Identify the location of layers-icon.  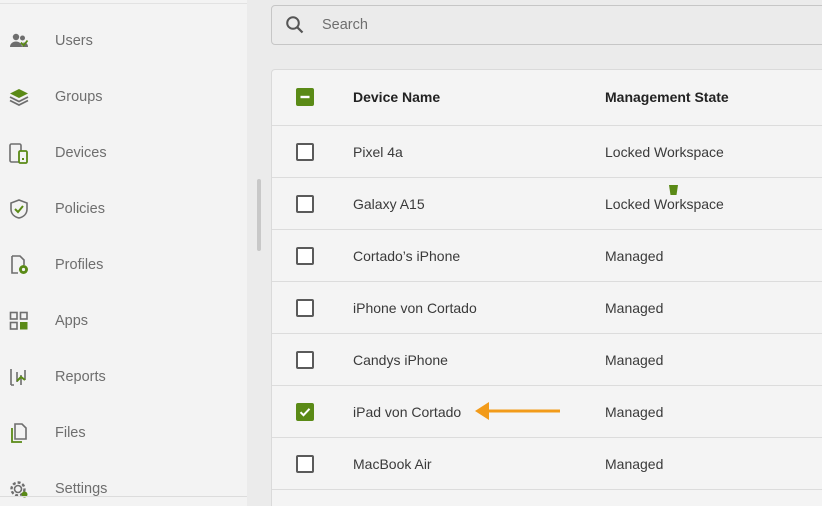
(19, 97).